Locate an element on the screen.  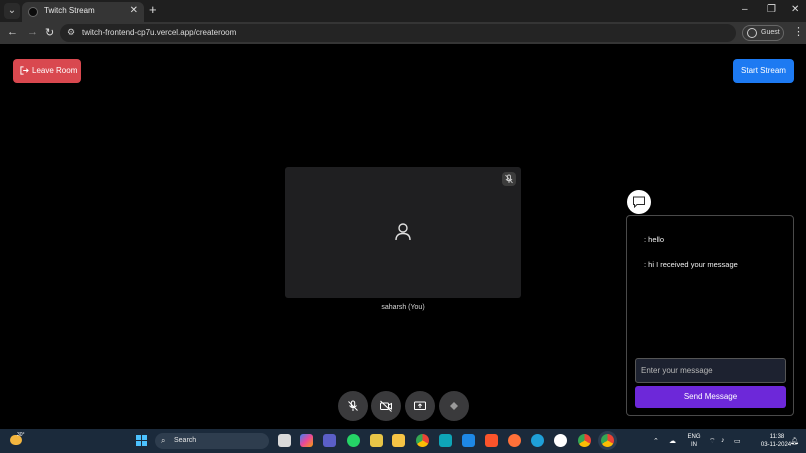
close-window-icon: ✕ is located at coordinates (795, 9).